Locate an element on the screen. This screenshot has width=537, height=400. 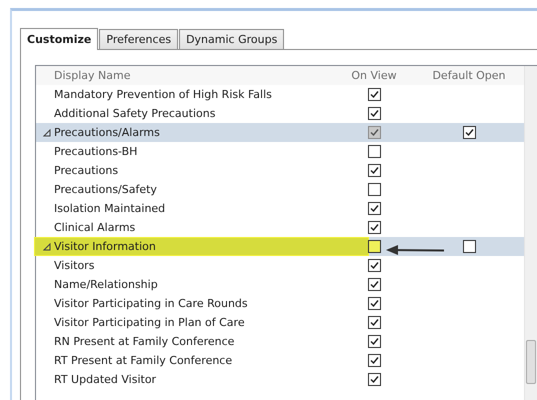
display-name: Name/Relationship is located at coordinates (106, 284).